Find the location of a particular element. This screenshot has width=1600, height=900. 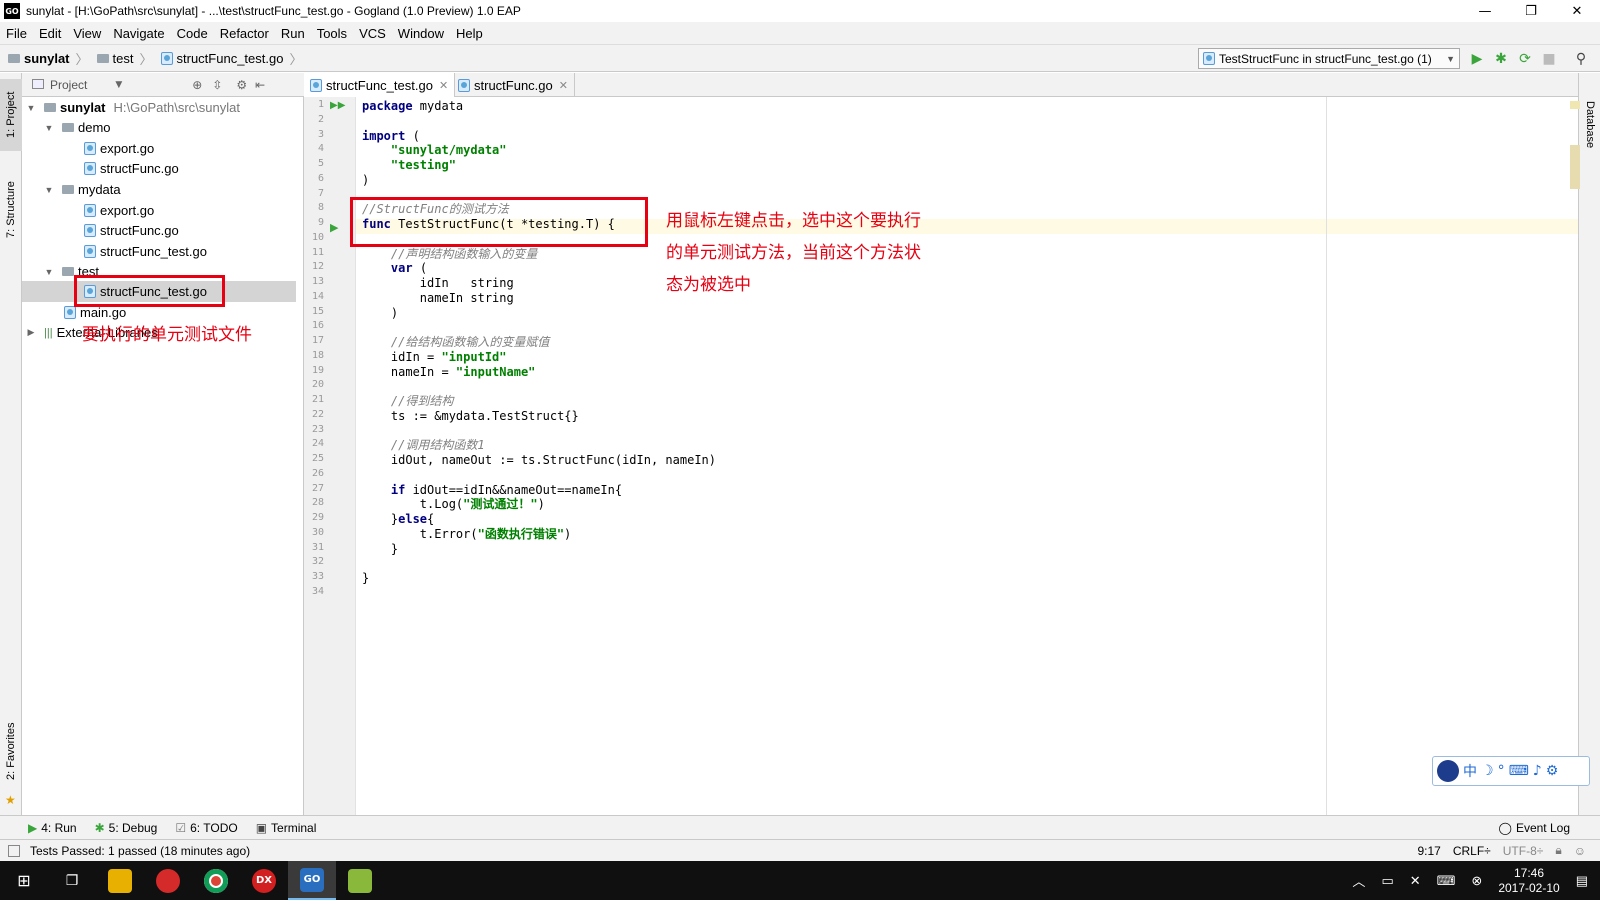

menu-view: View is located at coordinates (87, 33).